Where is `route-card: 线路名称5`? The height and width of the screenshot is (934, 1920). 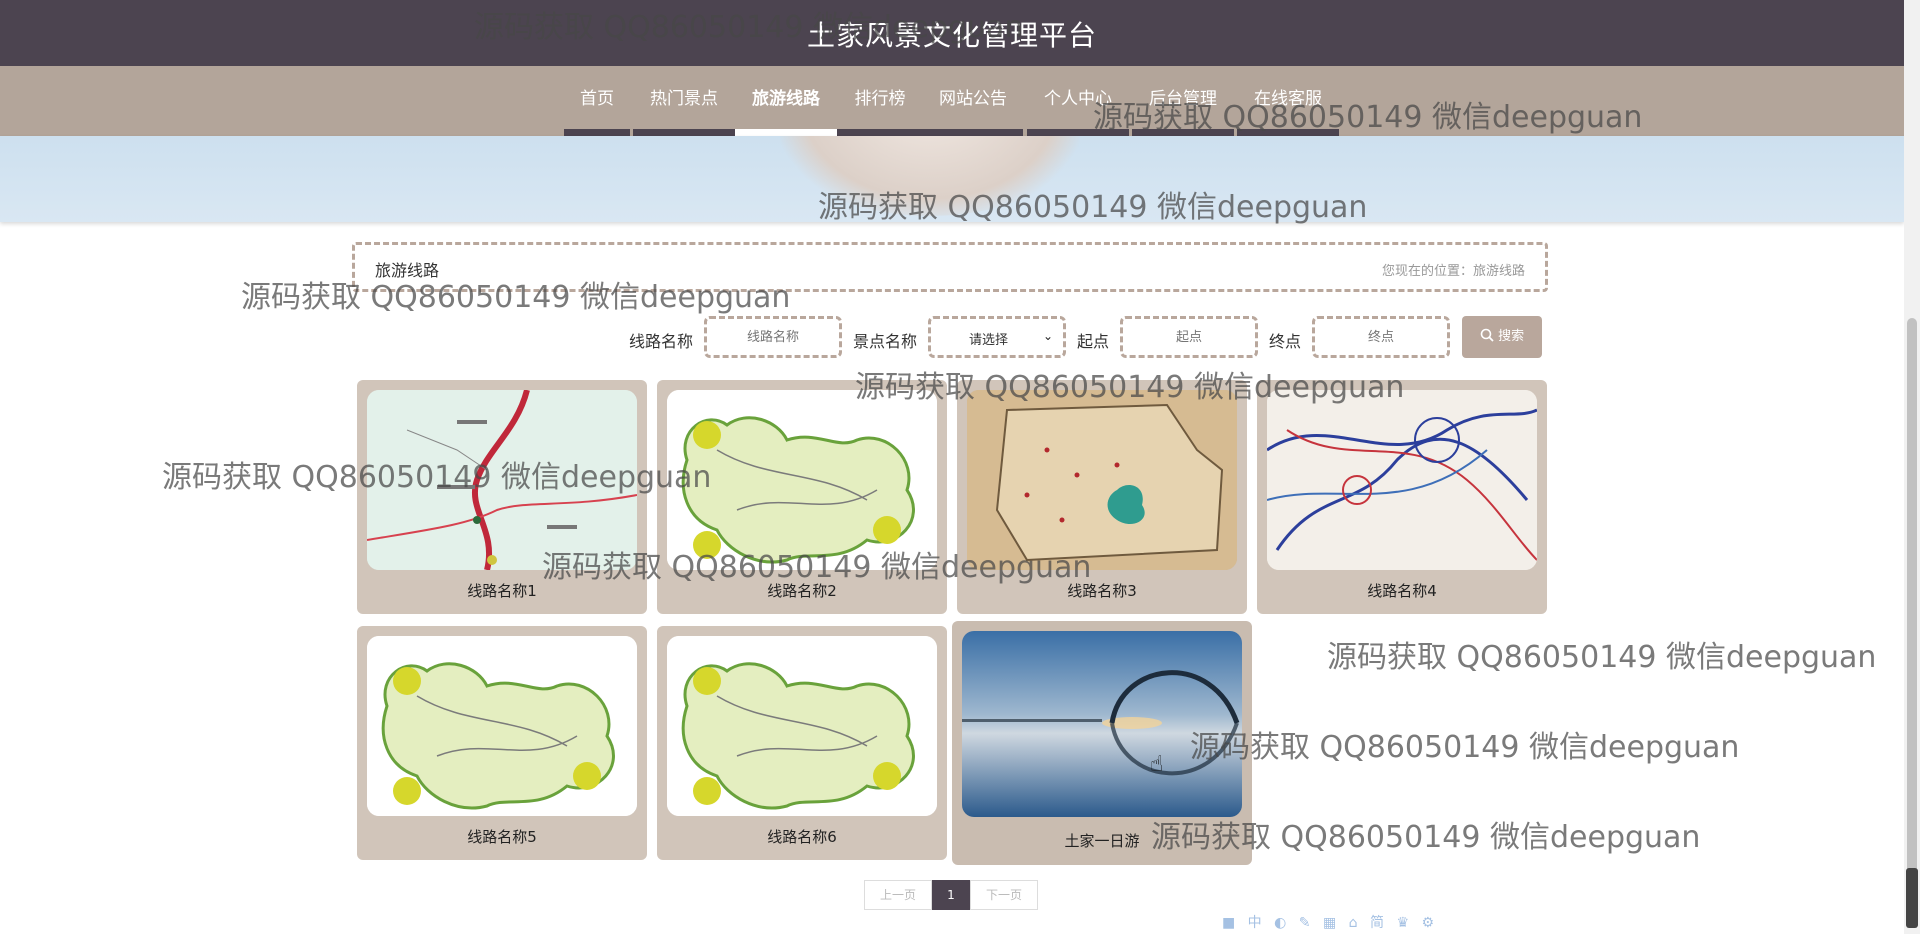 route-card: 线路名称5 is located at coordinates (502, 743).